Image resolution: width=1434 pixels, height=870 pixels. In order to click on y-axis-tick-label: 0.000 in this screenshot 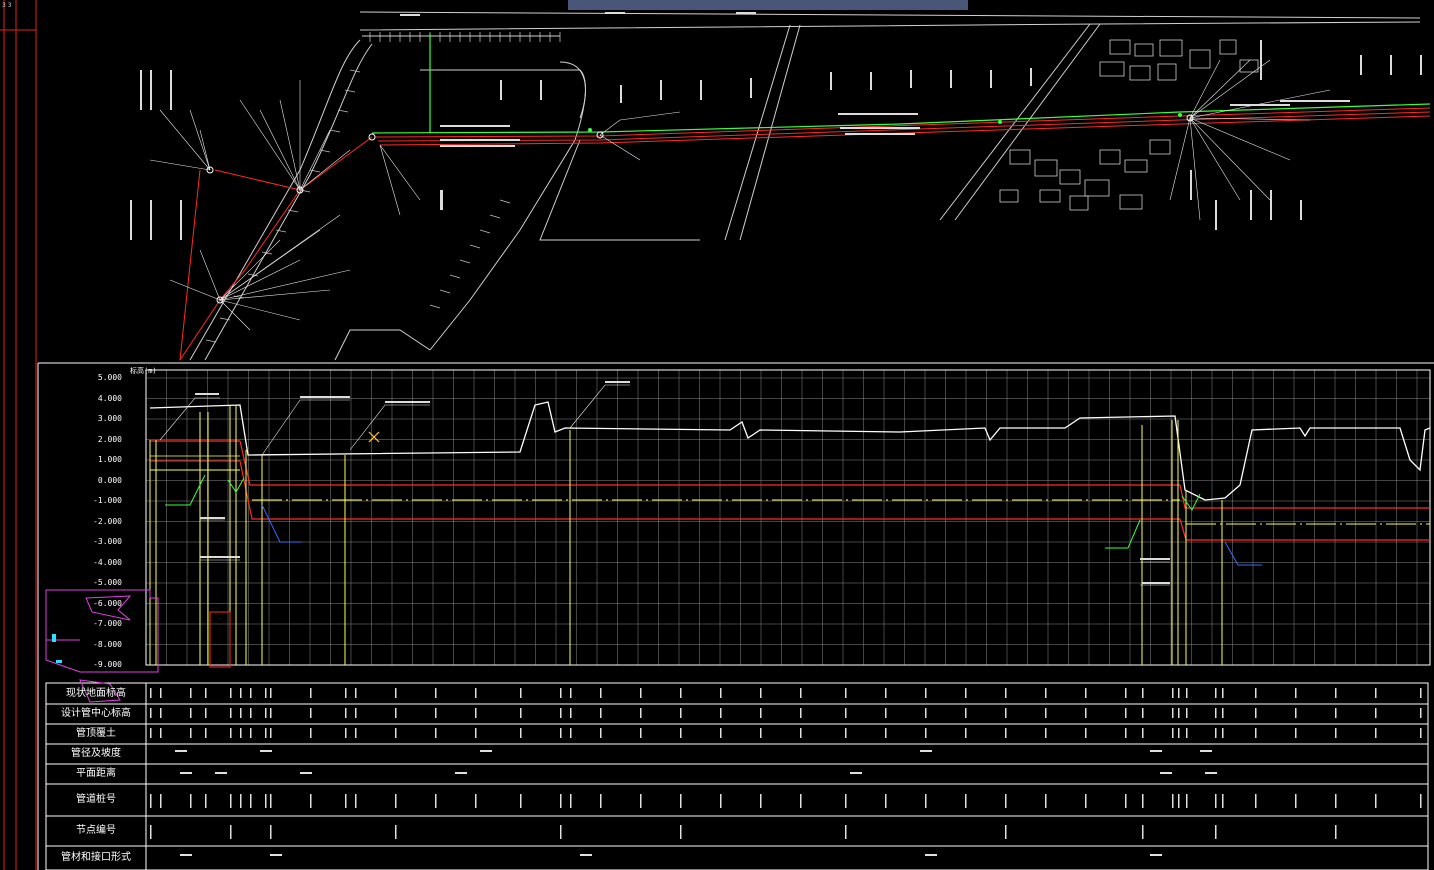, I will do `click(109, 480)`.